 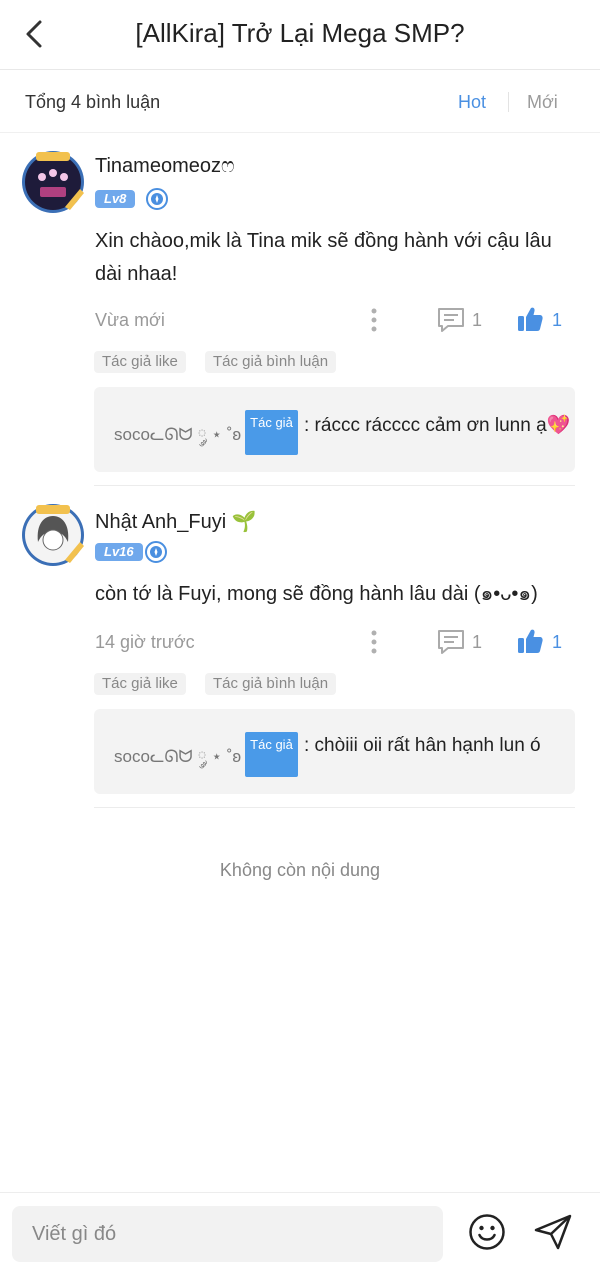 I want to click on top-bar: [AllKira] Trở Lại Mega SMP?, so click(x=300, y=35).